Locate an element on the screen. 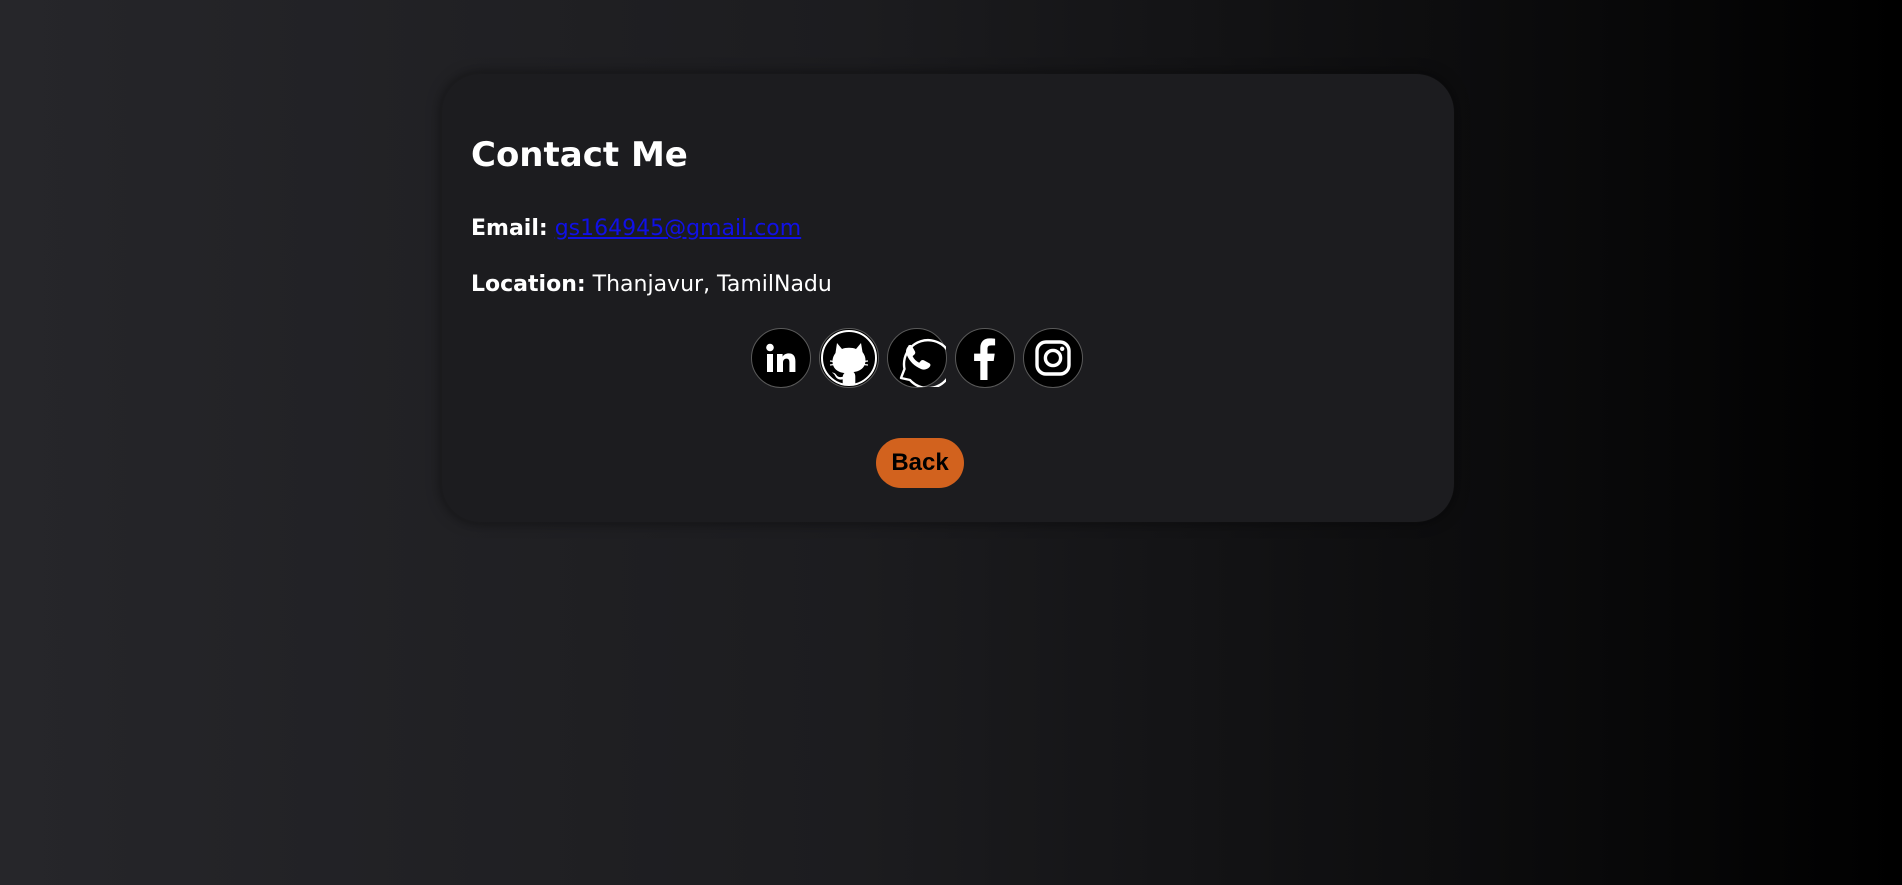 This screenshot has height=885, width=1902. email-link: gs164945@gmail.com is located at coordinates (678, 228).